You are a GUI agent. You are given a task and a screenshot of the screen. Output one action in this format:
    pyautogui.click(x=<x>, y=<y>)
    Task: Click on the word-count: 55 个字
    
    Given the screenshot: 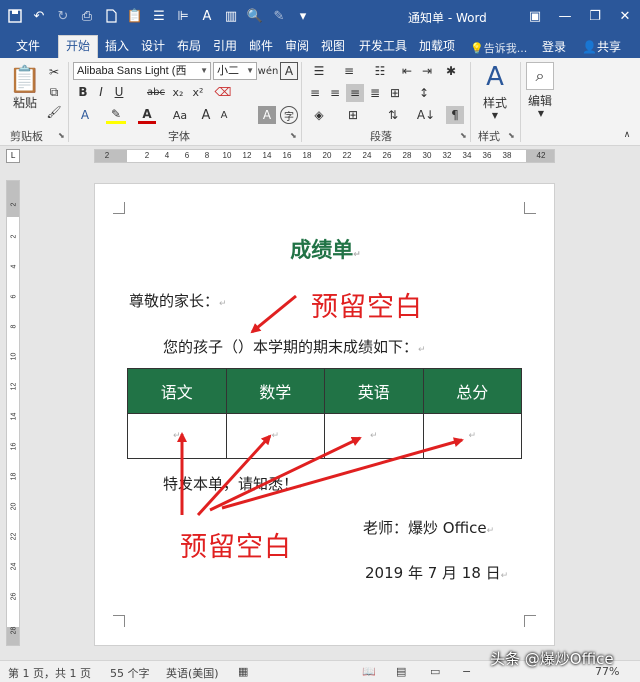 What is the action you would take?
    pyautogui.click(x=130, y=673)
    